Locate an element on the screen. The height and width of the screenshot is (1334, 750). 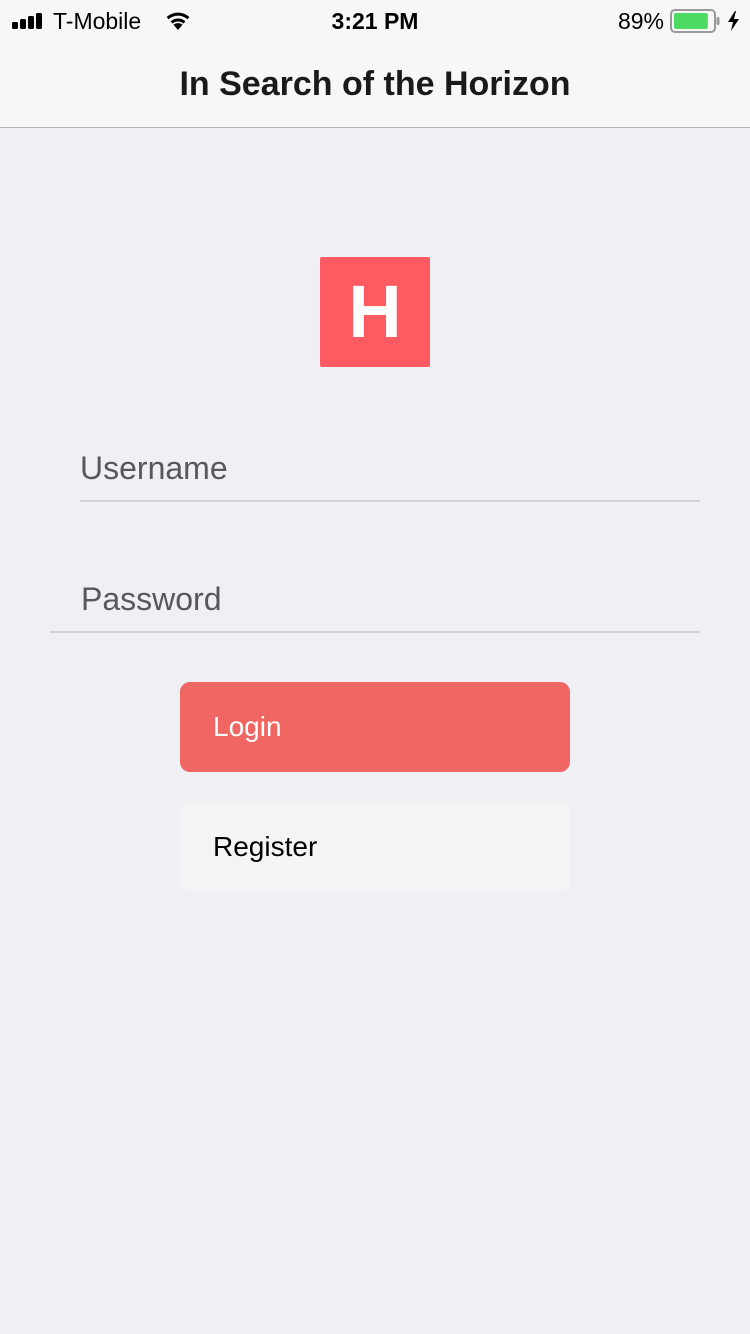
username-input is located at coordinates (390, 468).